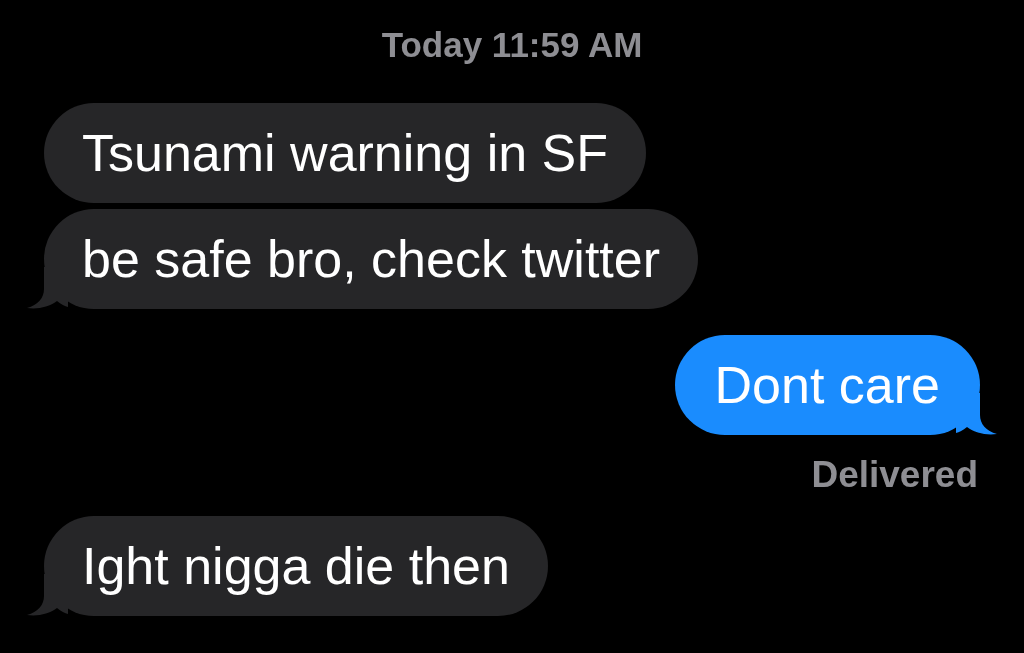 The width and height of the screenshot is (1024, 653). Describe the element at coordinates (371, 259) in the screenshot. I see `message-bubble: be safe bro, check twitter` at that location.